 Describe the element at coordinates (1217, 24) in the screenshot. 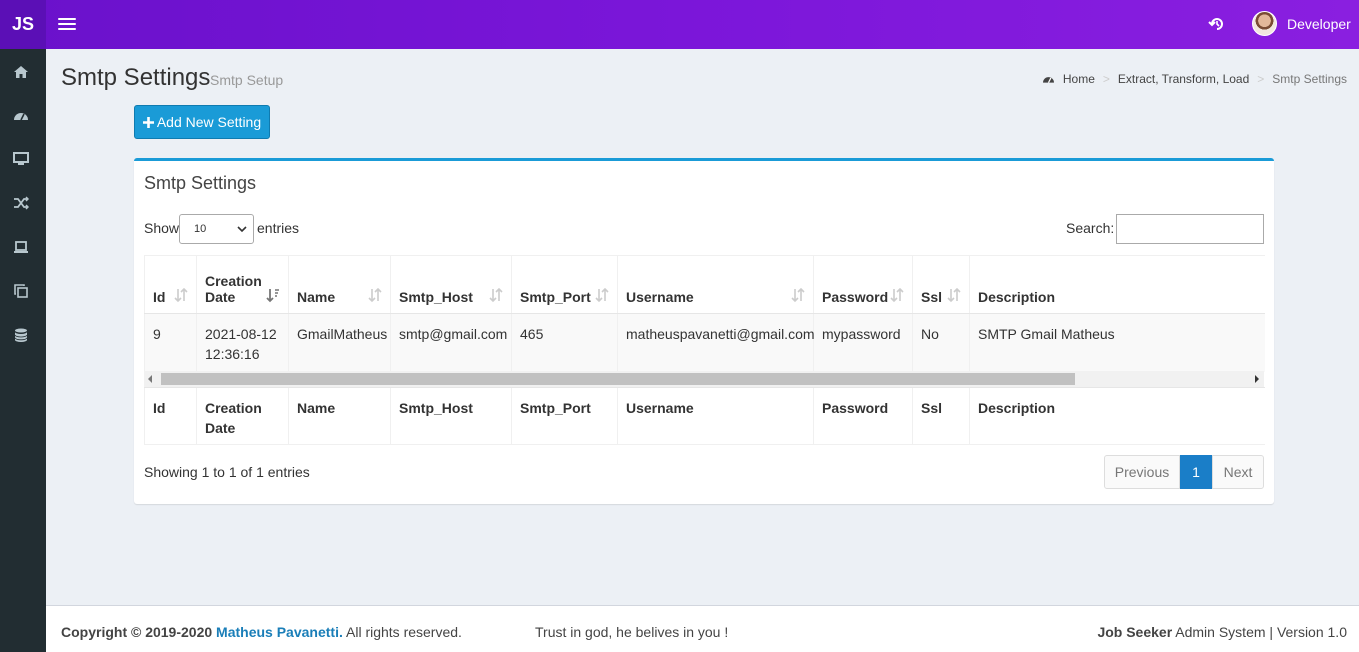

I see `history-icon` at that location.